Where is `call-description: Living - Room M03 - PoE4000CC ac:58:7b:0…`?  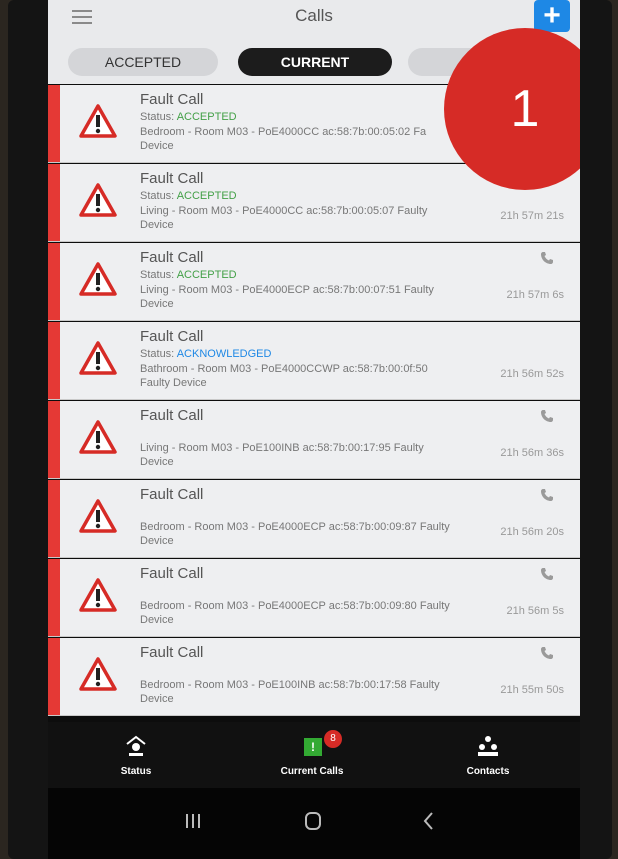 call-description: Living - Room M03 - PoE4000CC ac:58:7b:0… is located at coordinates (305, 218).